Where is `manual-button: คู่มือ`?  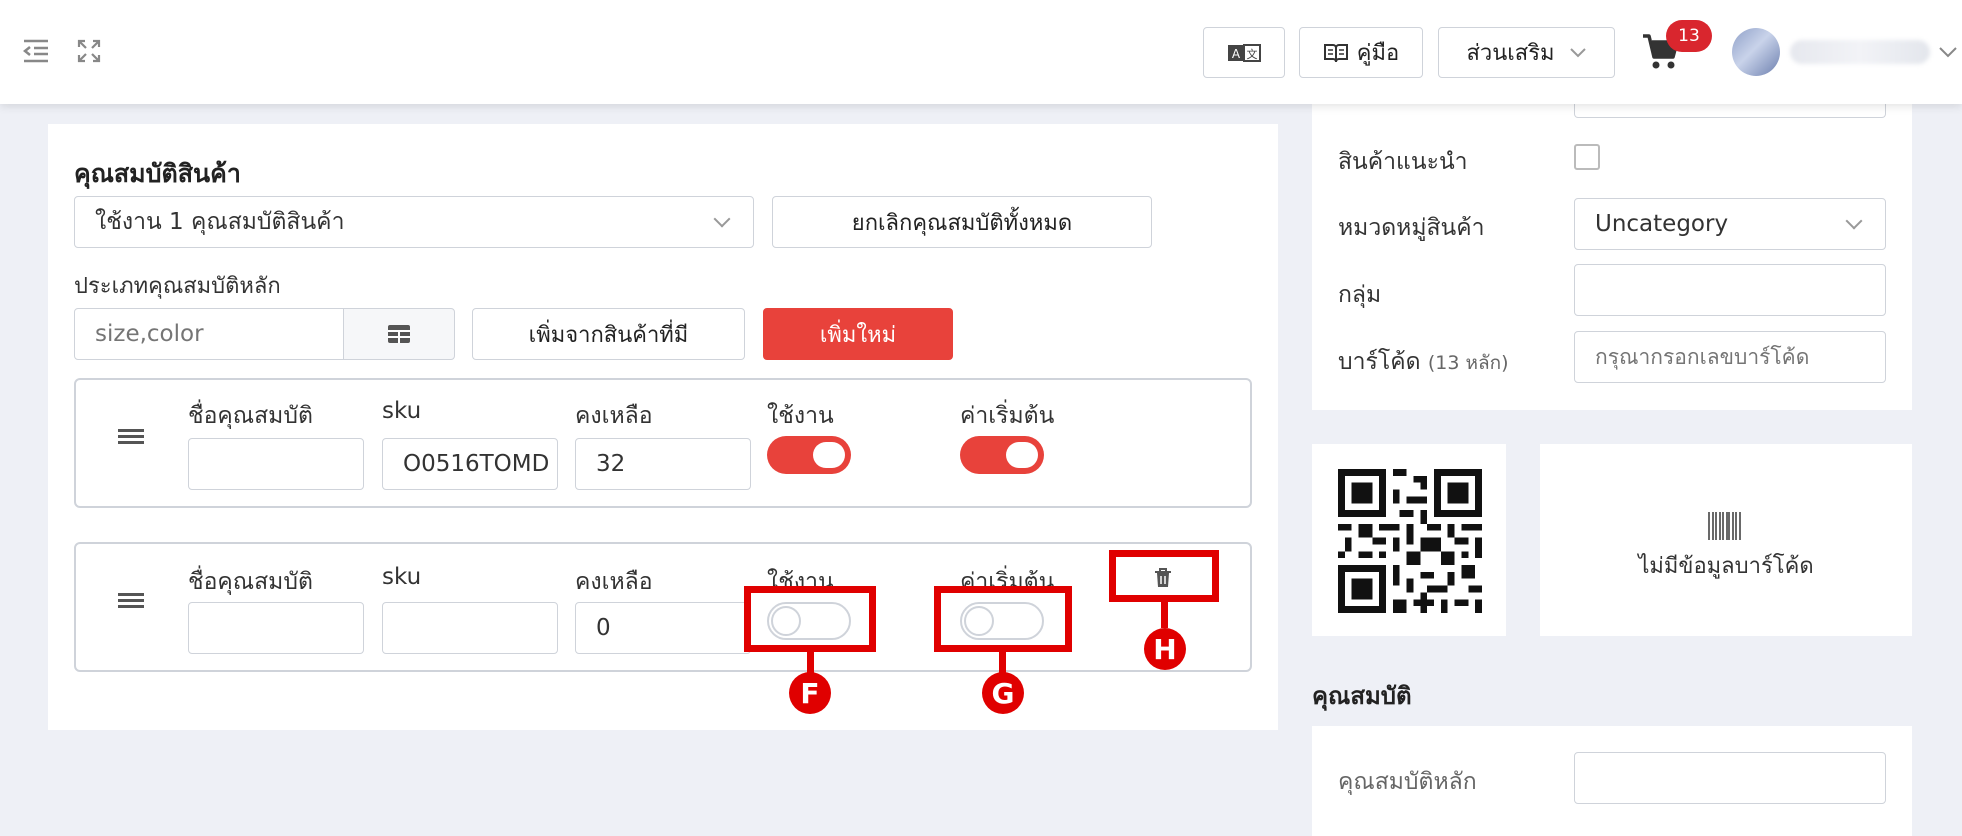
manual-button: คู่มือ is located at coordinates (1361, 52).